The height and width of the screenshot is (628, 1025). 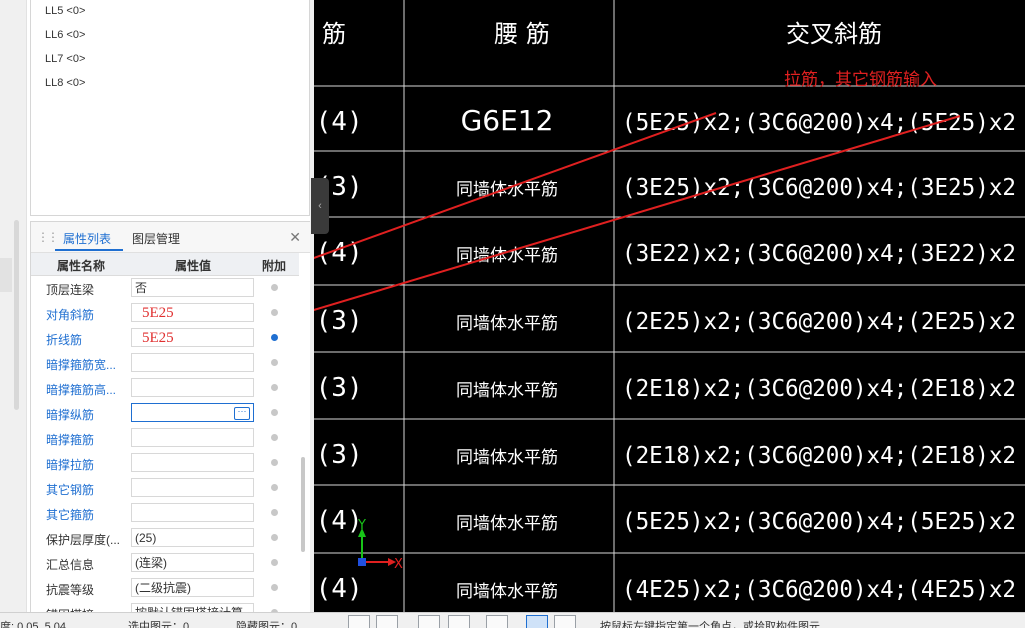 I want to click on property-value-field: (连梁), so click(x=192, y=562).